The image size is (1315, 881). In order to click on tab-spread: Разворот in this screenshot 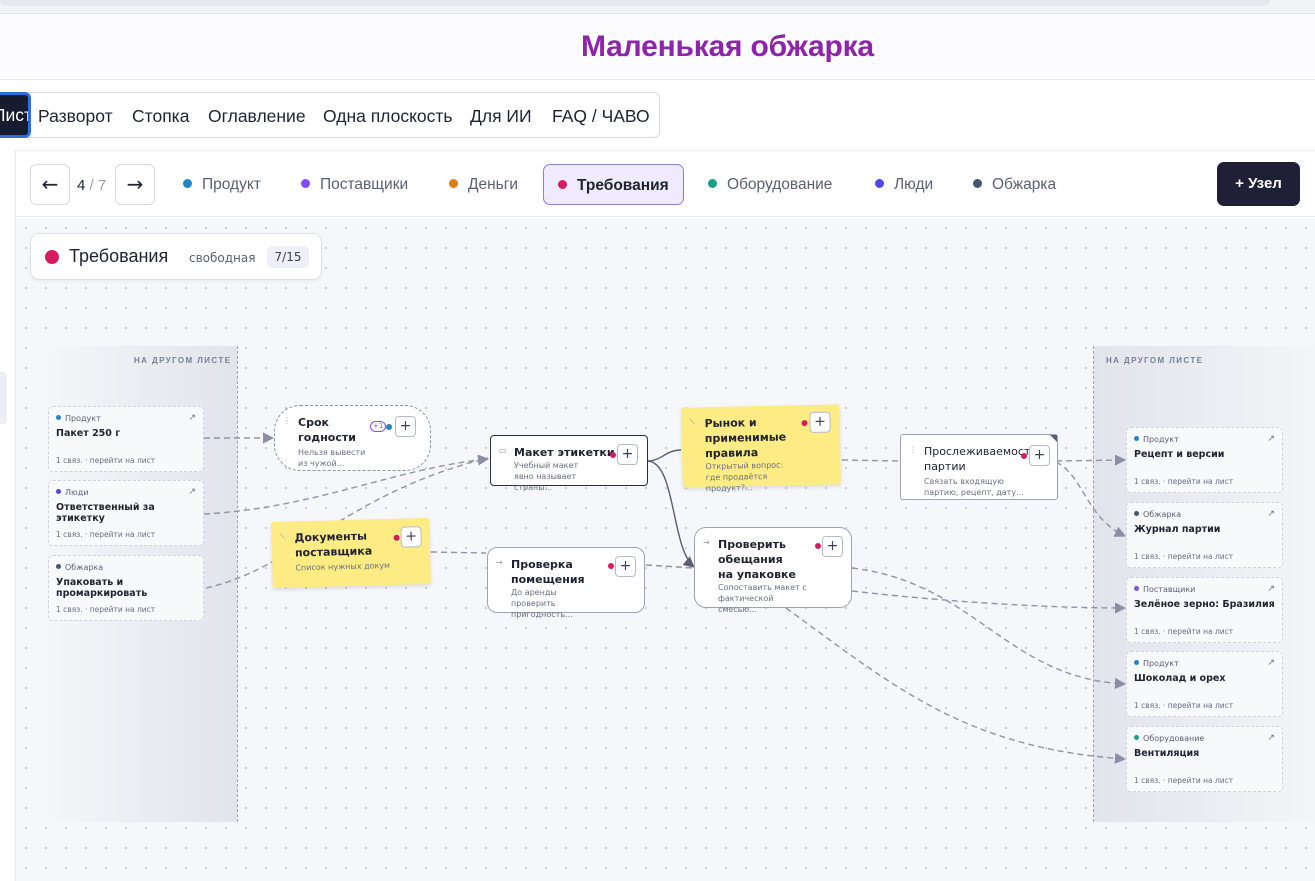, I will do `click(75, 115)`.